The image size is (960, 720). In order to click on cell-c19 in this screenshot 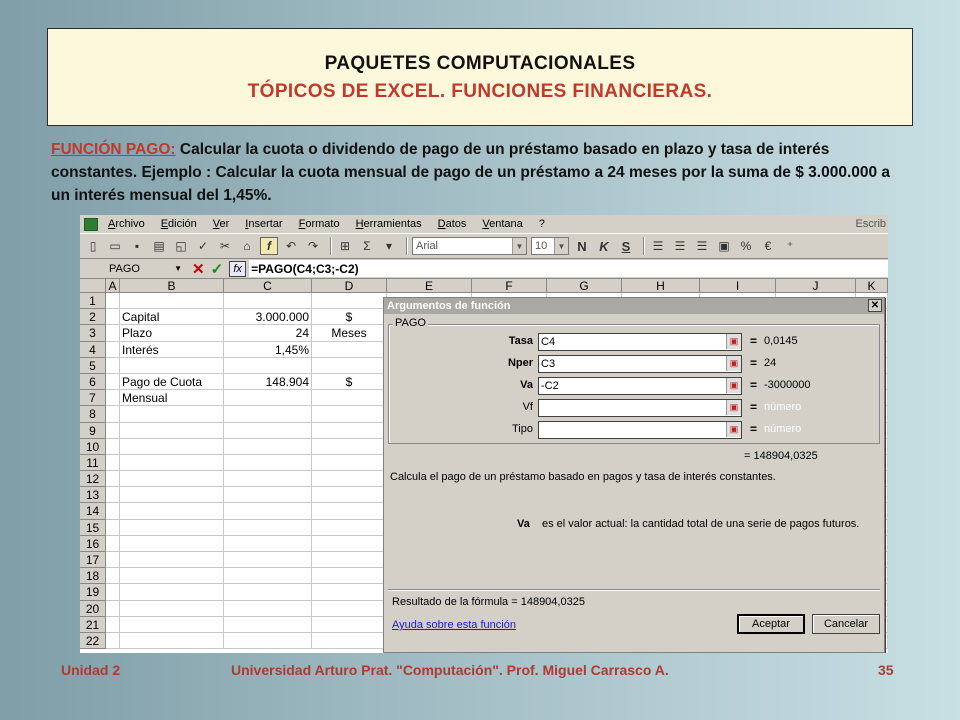, I will do `click(268, 592)`.